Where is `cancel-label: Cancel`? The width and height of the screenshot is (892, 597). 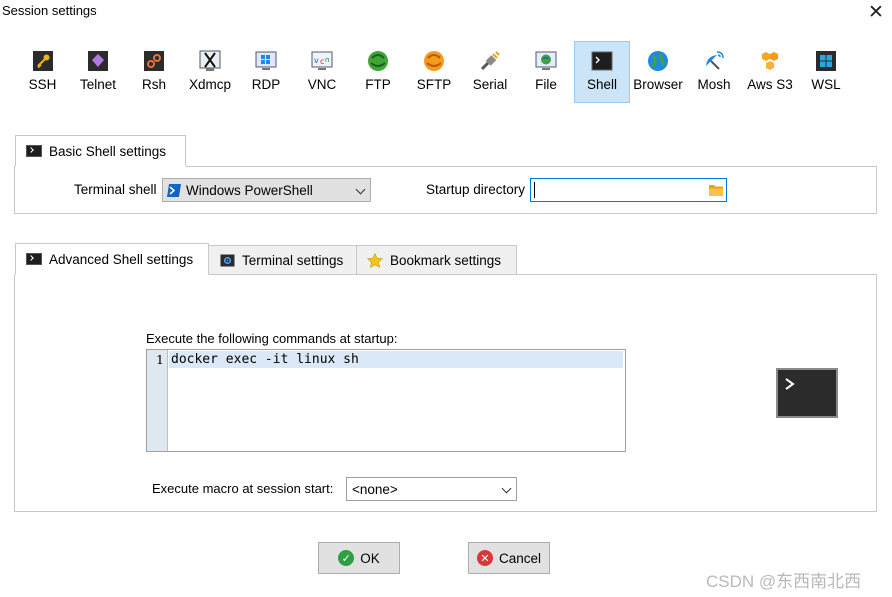 cancel-label: Cancel is located at coordinates (520, 558).